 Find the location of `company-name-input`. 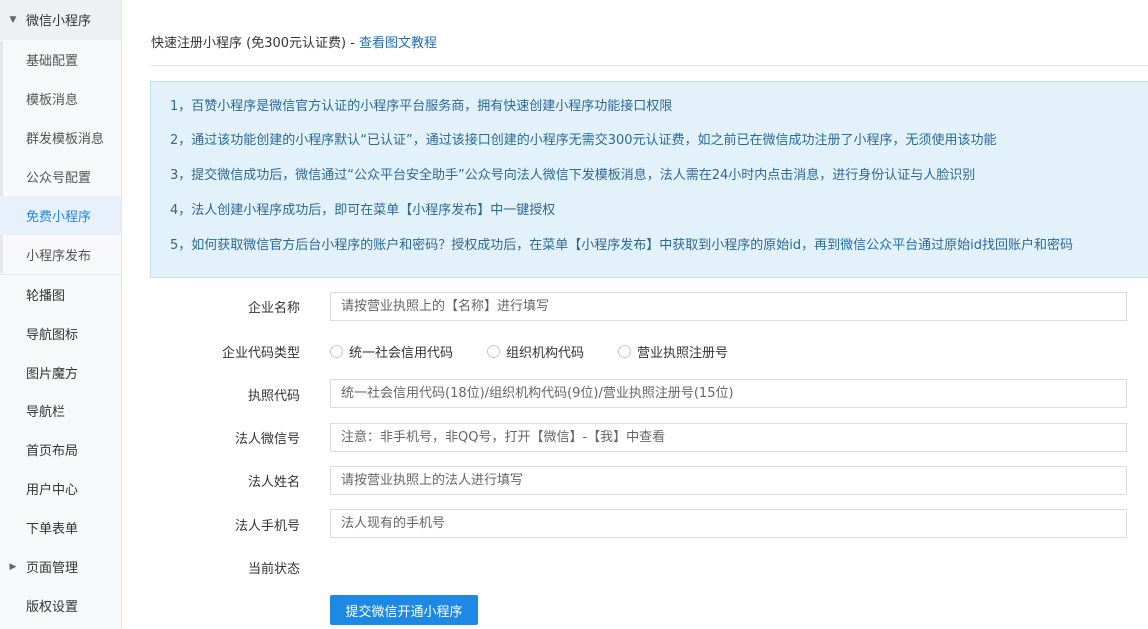

company-name-input is located at coordinates (728, 306).